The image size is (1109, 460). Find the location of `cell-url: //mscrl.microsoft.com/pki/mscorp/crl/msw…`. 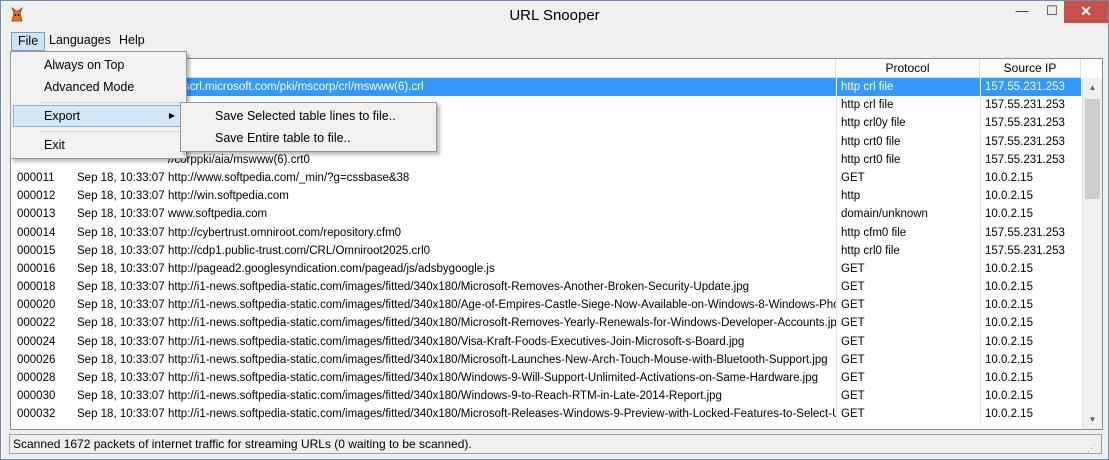

cell-url: //mscrl.microsoft.com/pki/mscorp/crl/msw… is located at coordinates (296, 87).